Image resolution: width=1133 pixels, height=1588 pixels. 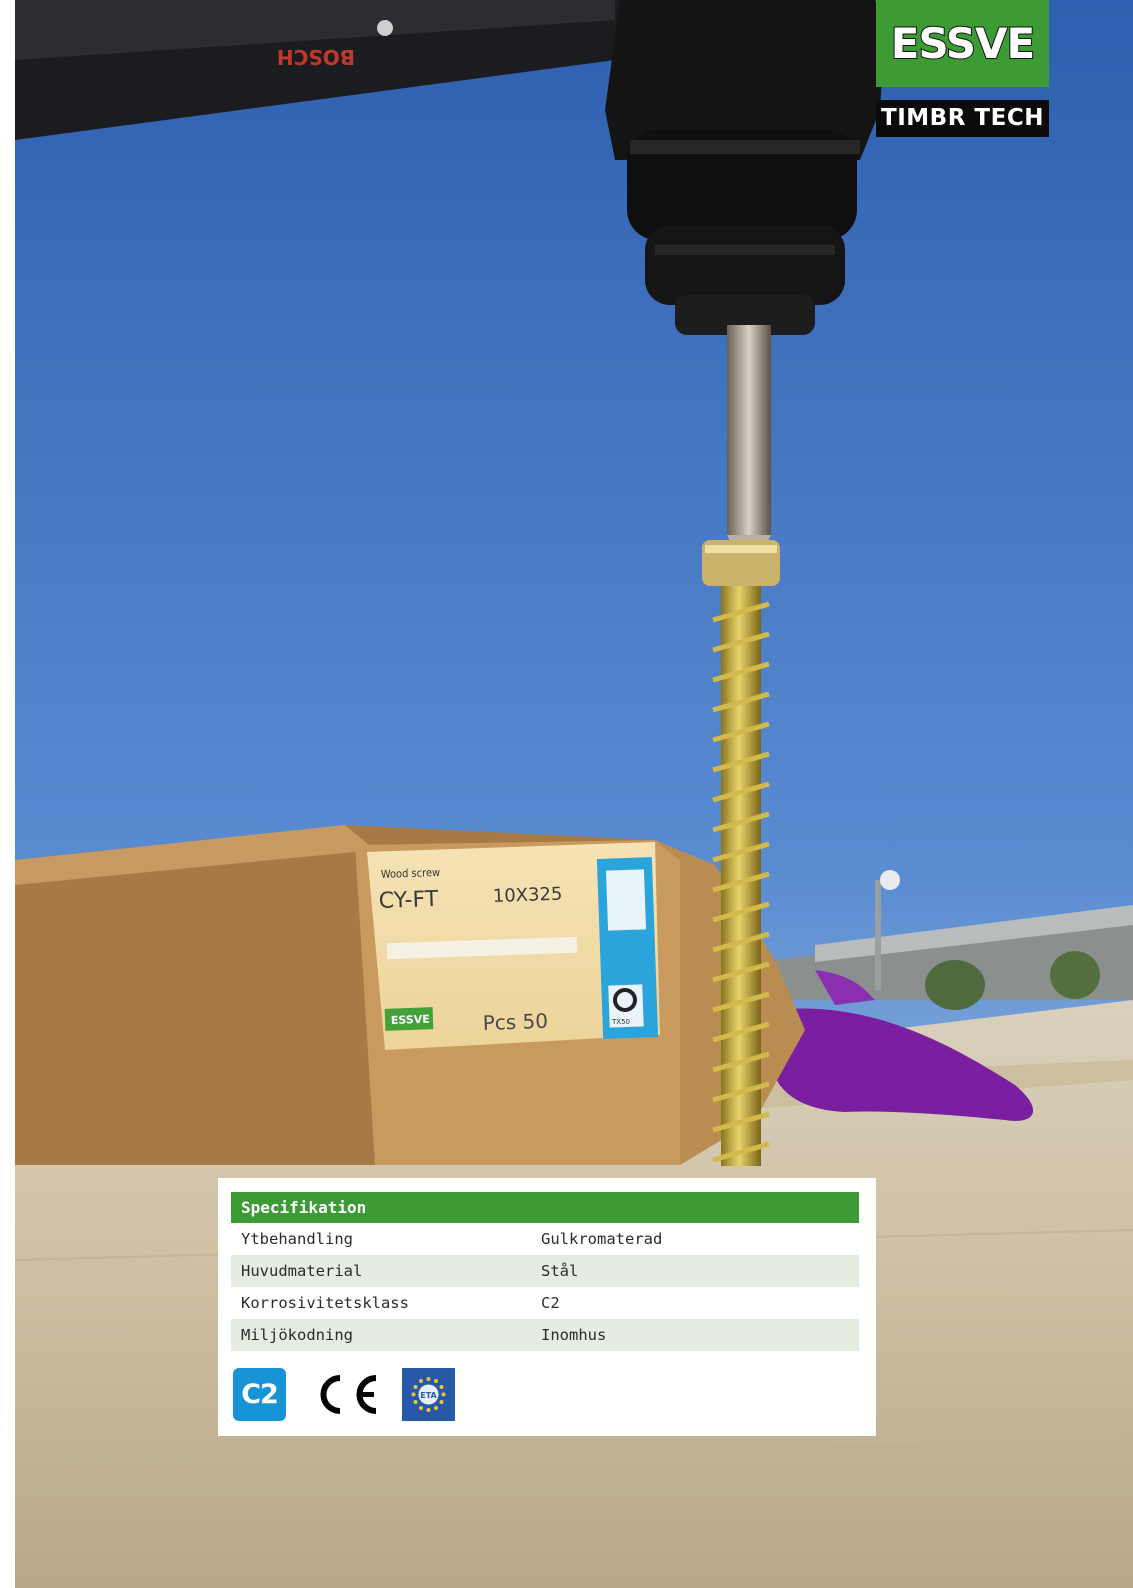 I want to click on spec-value: Stål, so click(x=560, y=1271).